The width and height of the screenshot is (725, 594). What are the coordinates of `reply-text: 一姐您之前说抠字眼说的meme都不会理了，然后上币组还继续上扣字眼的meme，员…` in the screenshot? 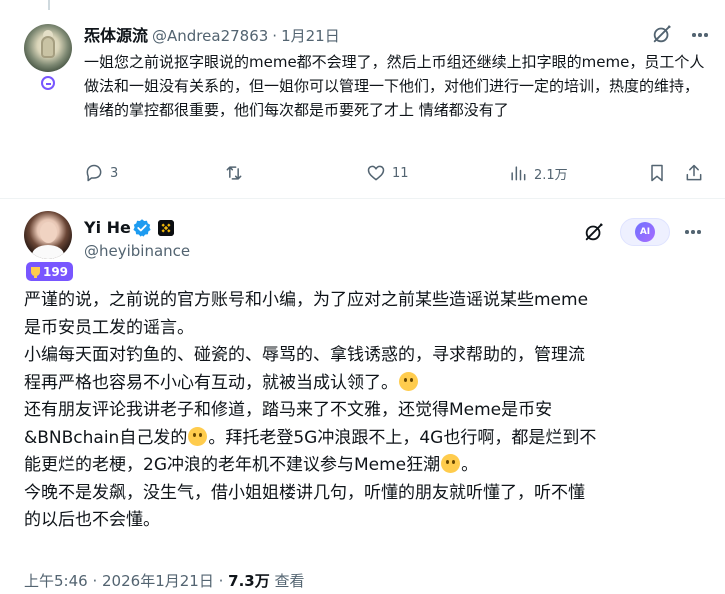 It's located at (394, 86).